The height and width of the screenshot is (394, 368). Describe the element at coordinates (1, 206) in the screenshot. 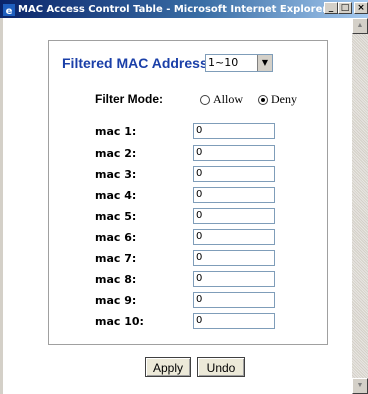

I see `window-border` at that location.